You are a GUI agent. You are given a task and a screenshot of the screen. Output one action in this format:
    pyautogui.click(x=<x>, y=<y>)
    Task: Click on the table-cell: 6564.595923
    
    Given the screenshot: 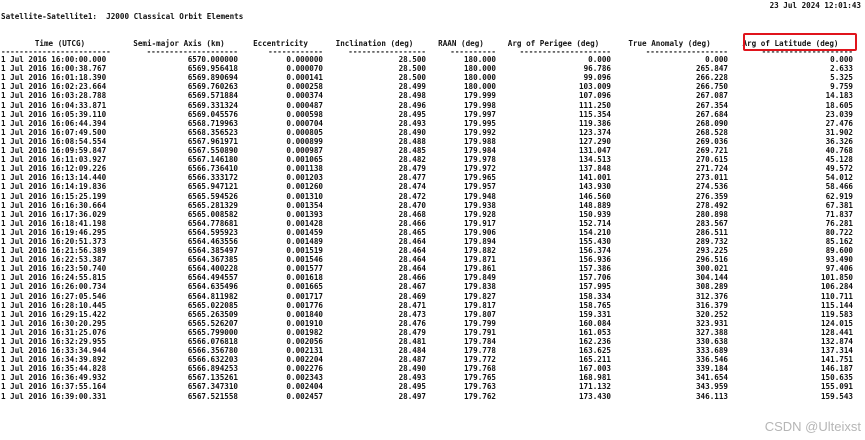 What is the action you would take?
    pyautogui.click(x=212, y=232)
    